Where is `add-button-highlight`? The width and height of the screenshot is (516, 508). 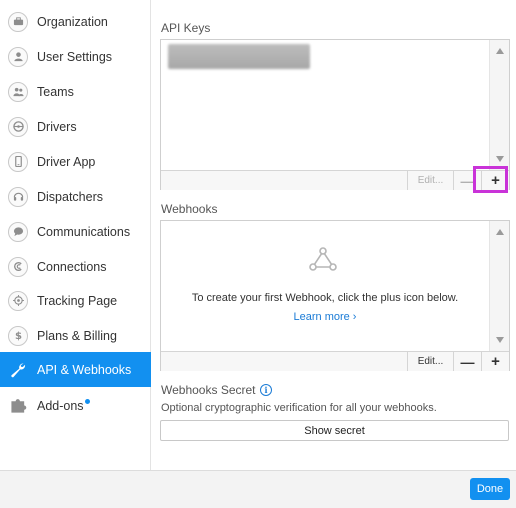
add-button-highlight is located at coordinates (490, 179).